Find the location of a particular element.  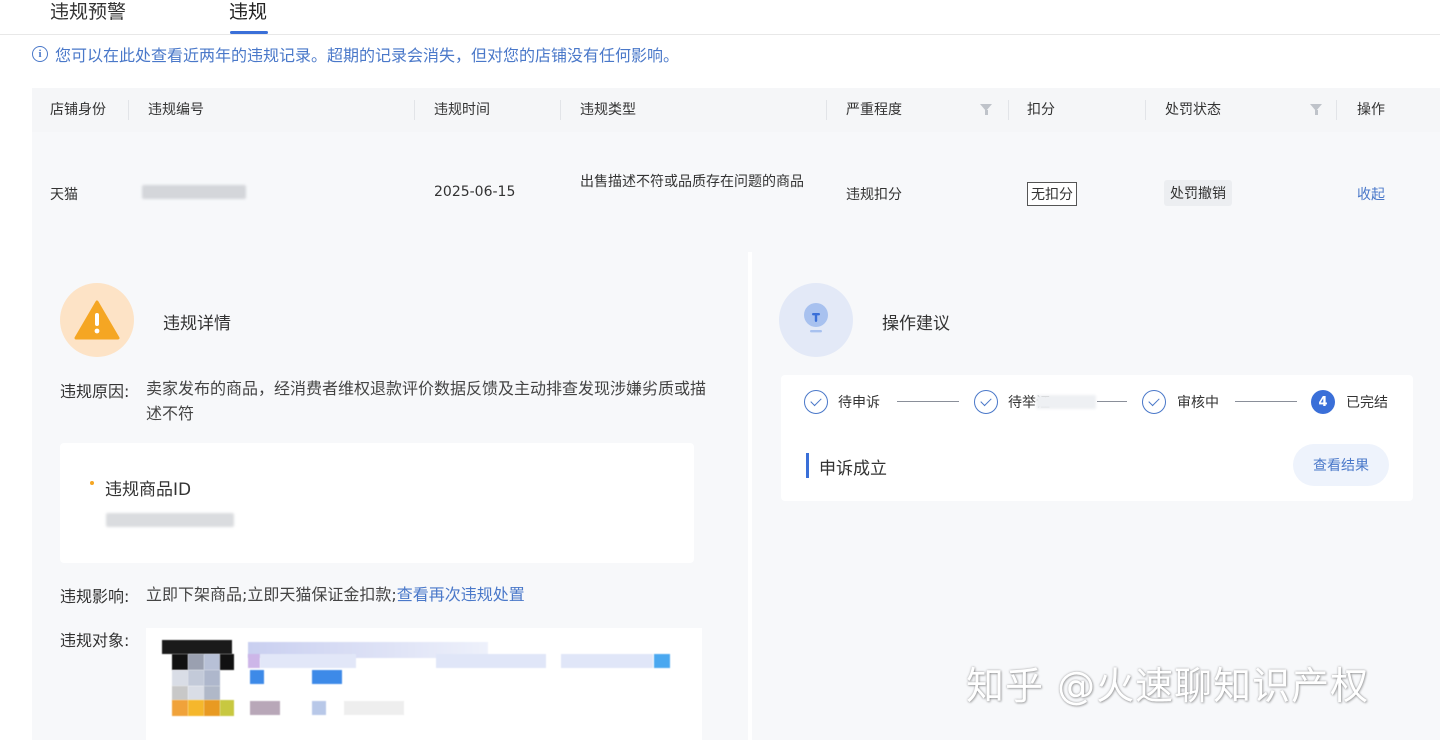

violation-object-card is located at coordinates (424, 684).